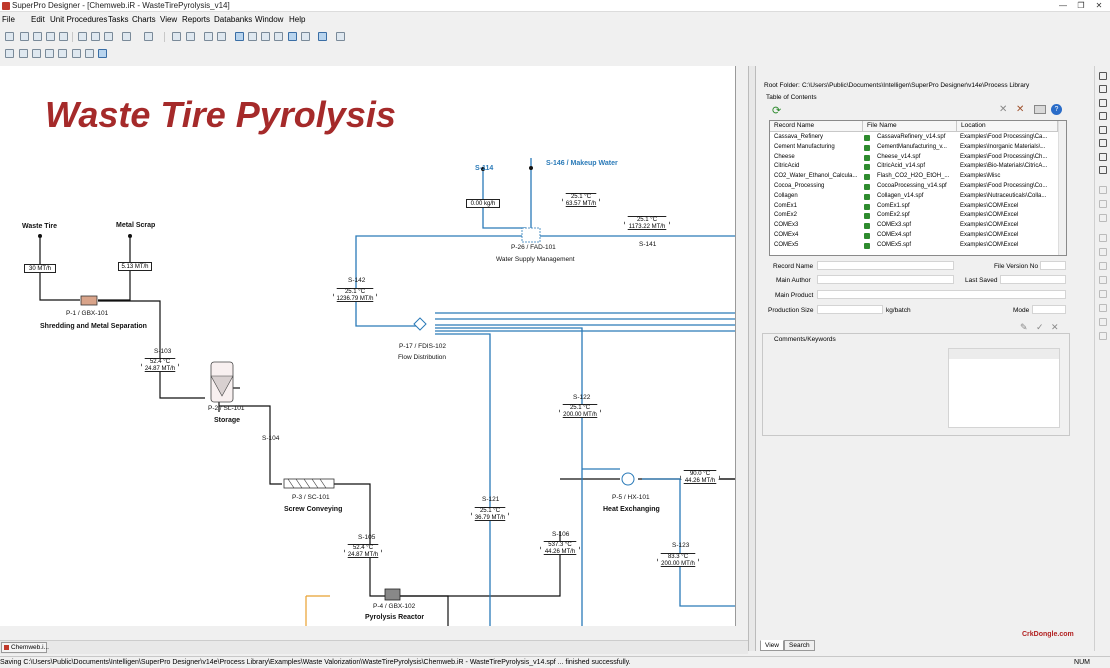 The height and width of the screenshot is (668, 1110). Describe the element at coordinates (49, 53) in the screenshot. I see `zoom-fit-icon` at that location.